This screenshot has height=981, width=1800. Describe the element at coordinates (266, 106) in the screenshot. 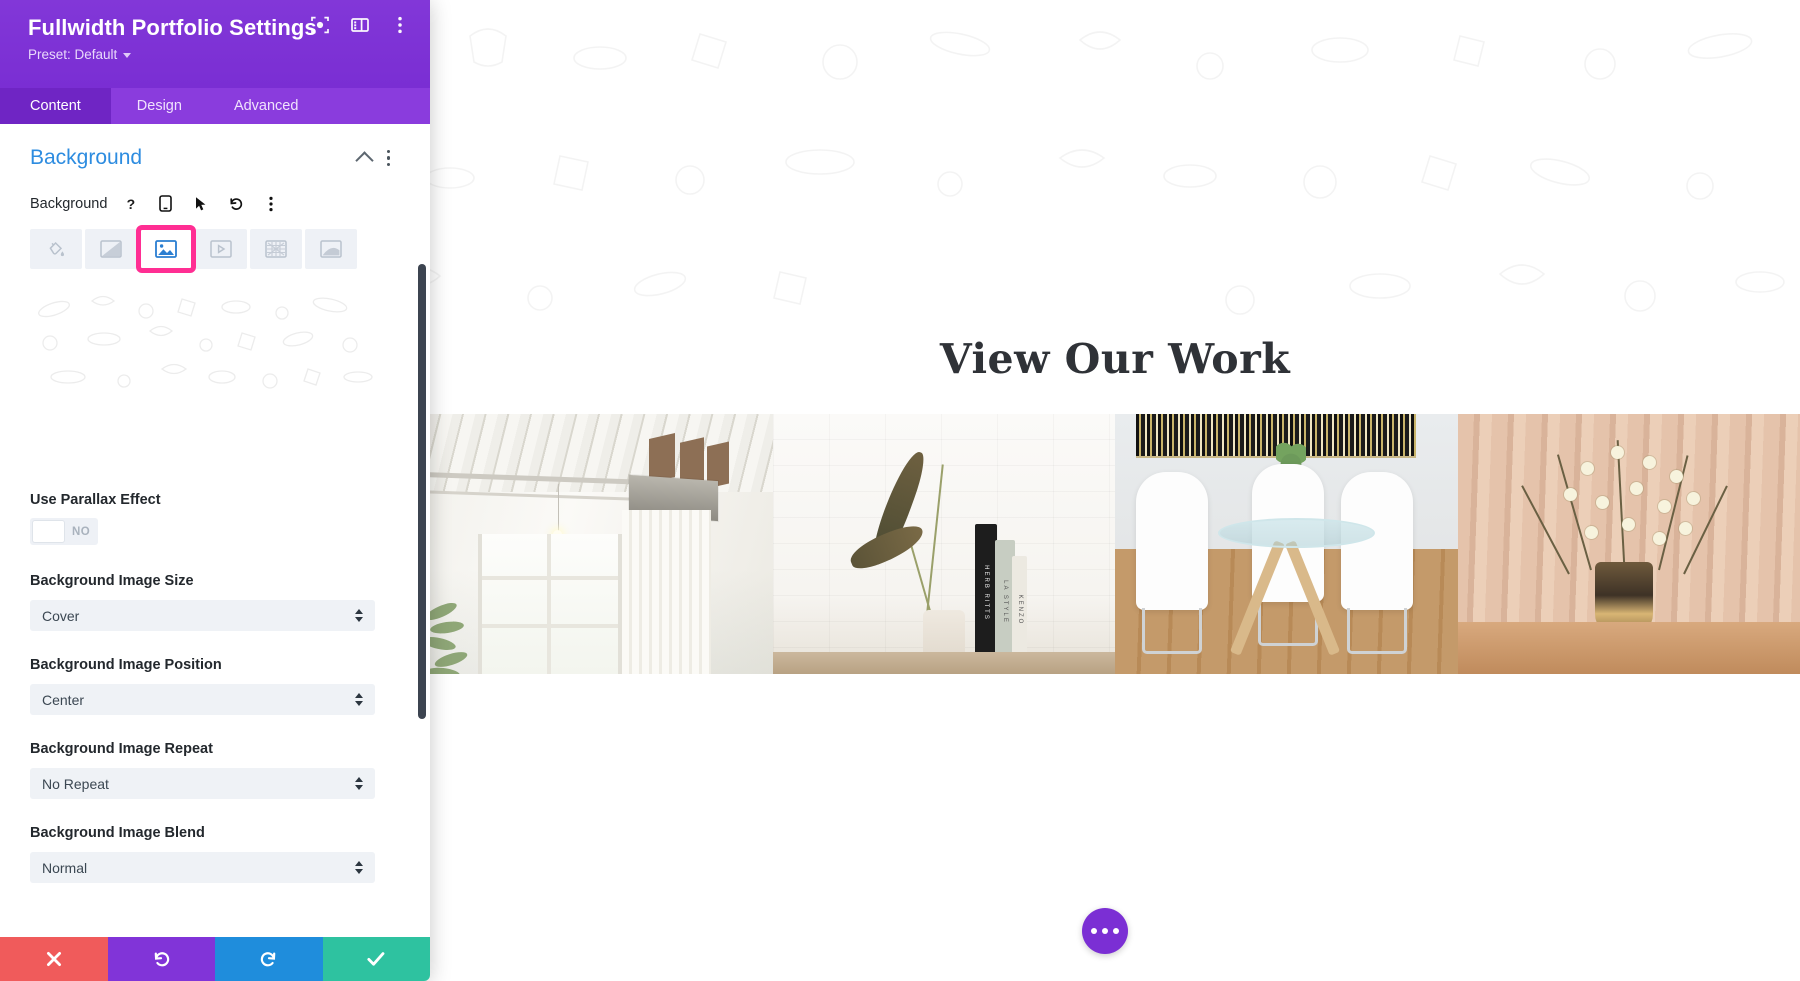

I see `tab-advanced: Advanced` at that location.